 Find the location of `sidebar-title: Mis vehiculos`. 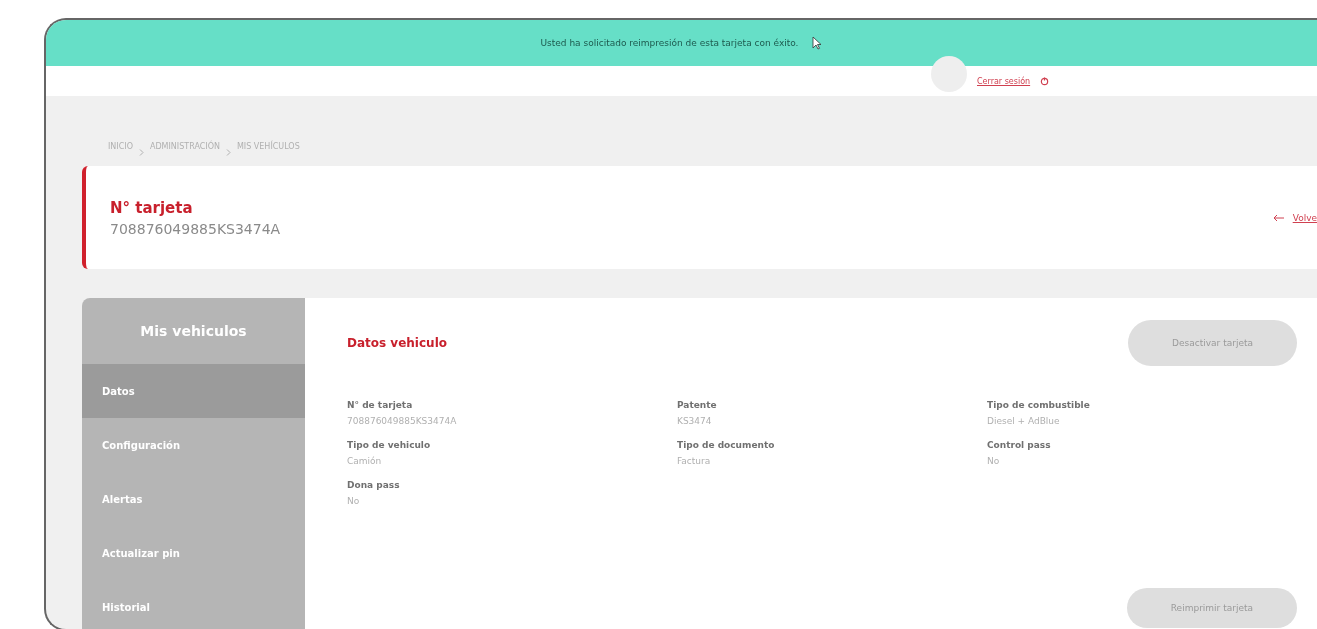

sidebar-title: Mis vehiculos is located at coordinates (193, 331).